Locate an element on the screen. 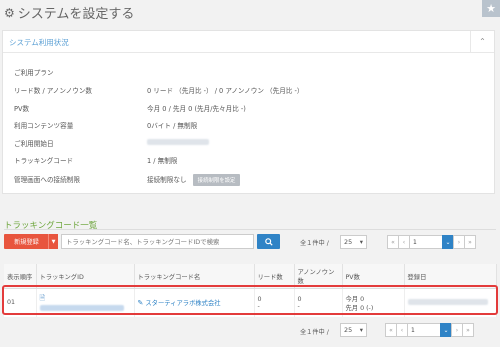 The width and height of the screenshot is (500, 347). search-icon is located at coordinates (268, 241).